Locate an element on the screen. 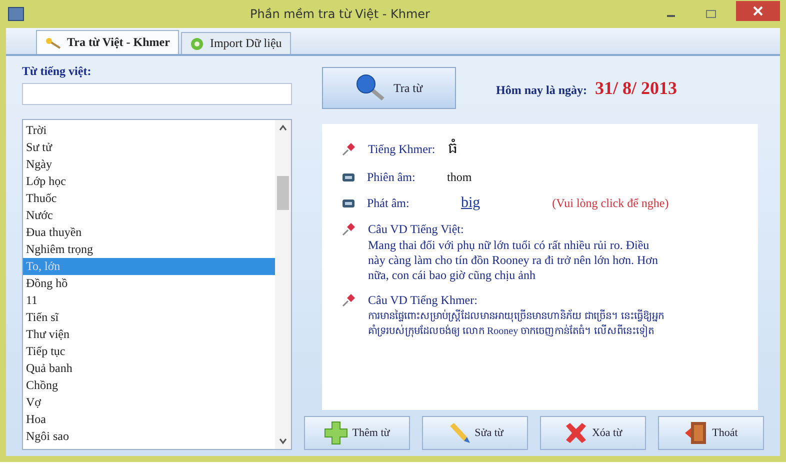 The height and width of the screenshot is (471, 786). tab: Tra từ Việt - Khmer is located at coordinates (107, 42).